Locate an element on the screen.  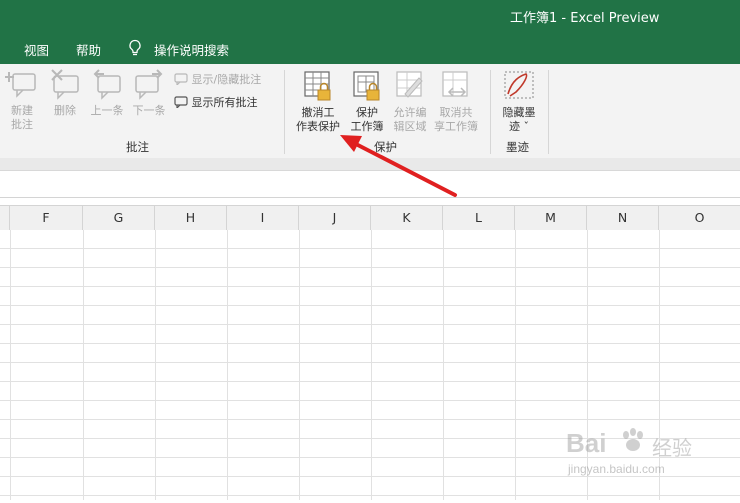
delete-comment-button: 删除 is located at coordinates (65, 93).